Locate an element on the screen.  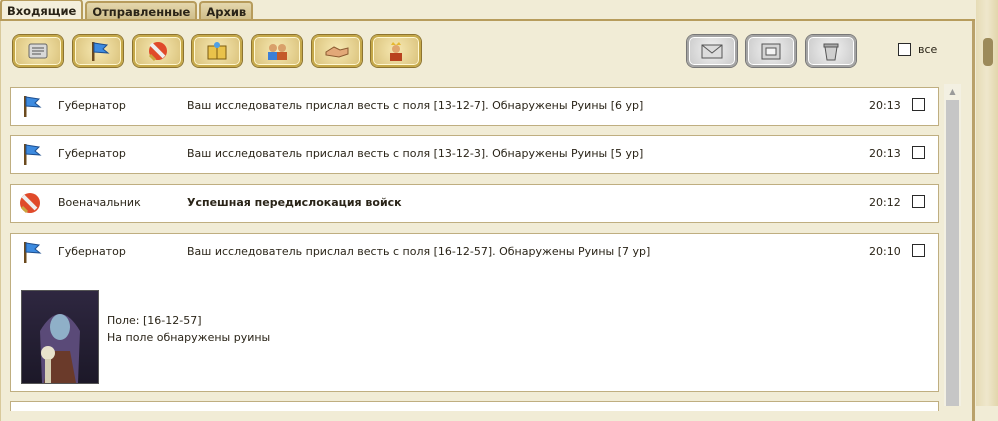
body-description-line: На поле обнаружены руины is located at coordinates (189, 337).